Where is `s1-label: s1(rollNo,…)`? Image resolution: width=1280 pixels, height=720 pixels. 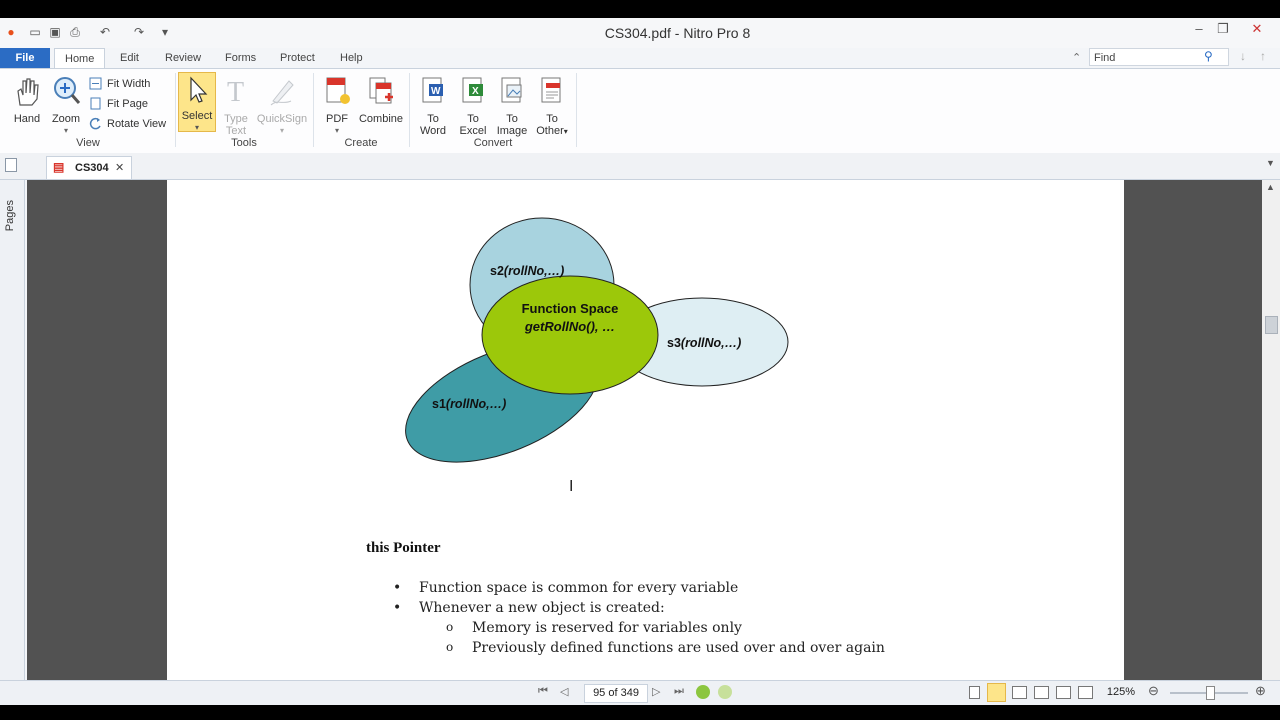 s1-label: s1(rollNo,…) is located at coordinates (469, 404).